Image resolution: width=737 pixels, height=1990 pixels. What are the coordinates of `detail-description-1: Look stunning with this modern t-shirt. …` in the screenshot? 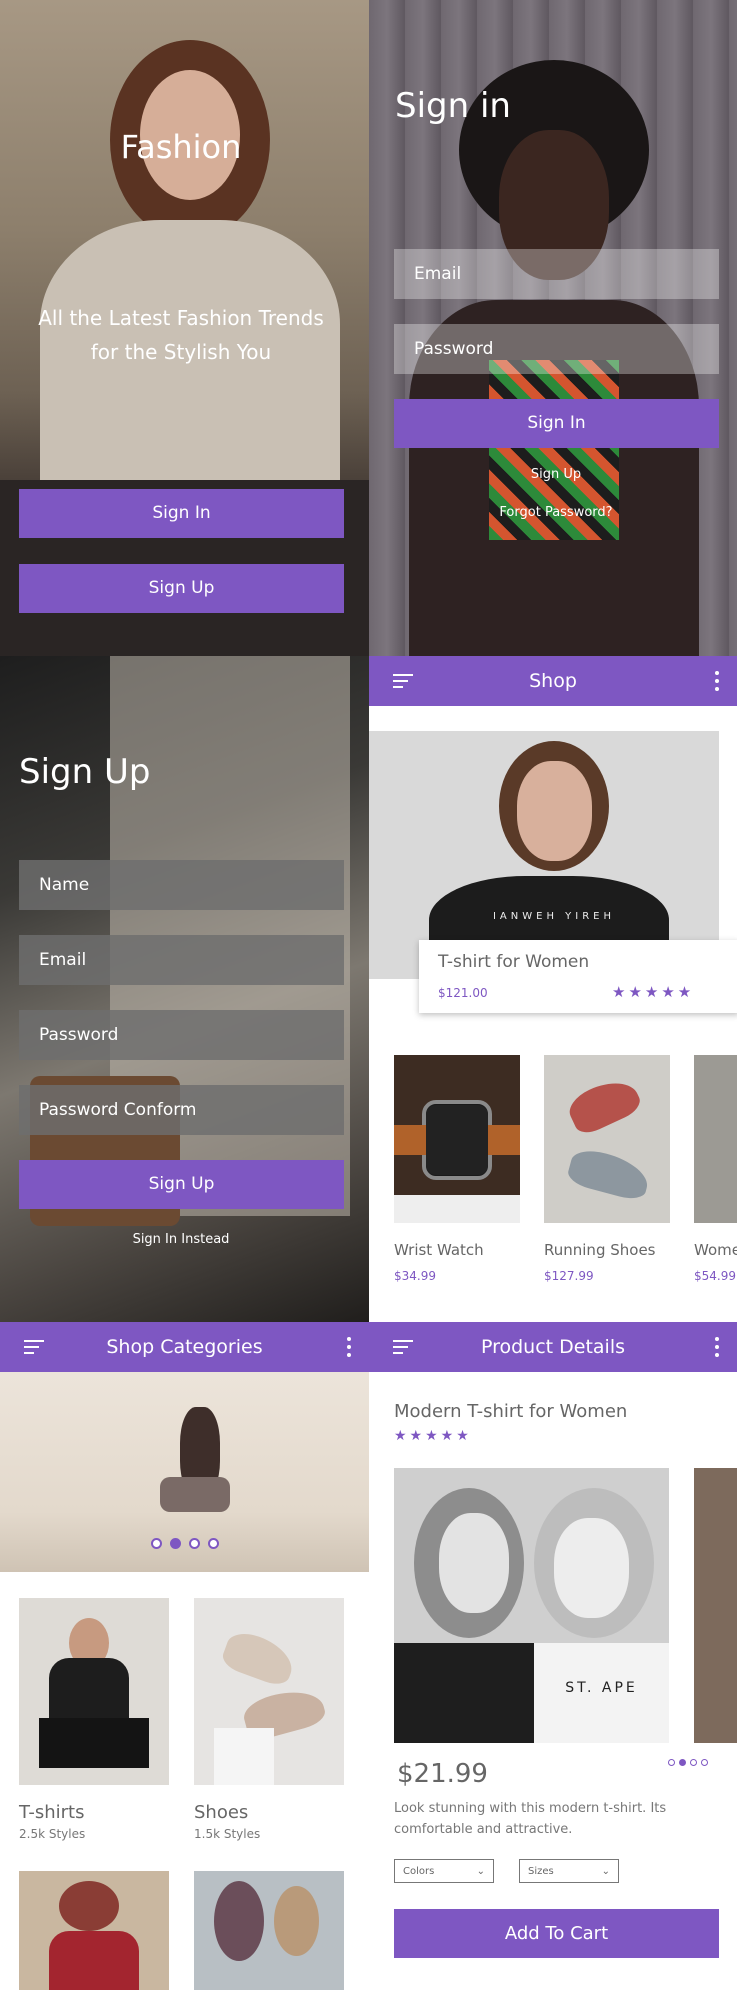 It's located at (530, 1808).